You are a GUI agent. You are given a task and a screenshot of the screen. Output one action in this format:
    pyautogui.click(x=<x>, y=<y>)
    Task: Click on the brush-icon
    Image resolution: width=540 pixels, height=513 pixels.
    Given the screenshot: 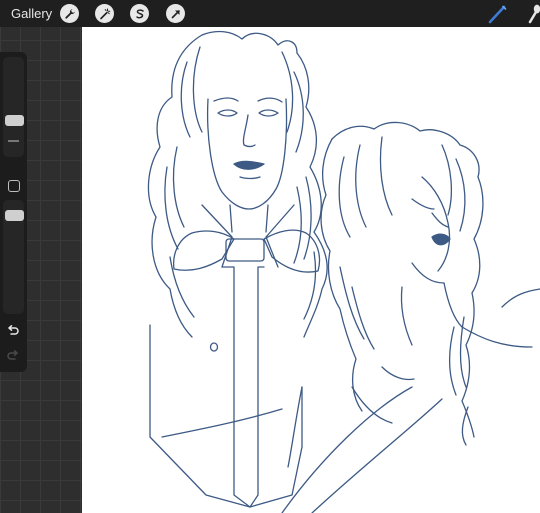 What is the action you would take?
    pyautogui.click(x=498, y=14)
    